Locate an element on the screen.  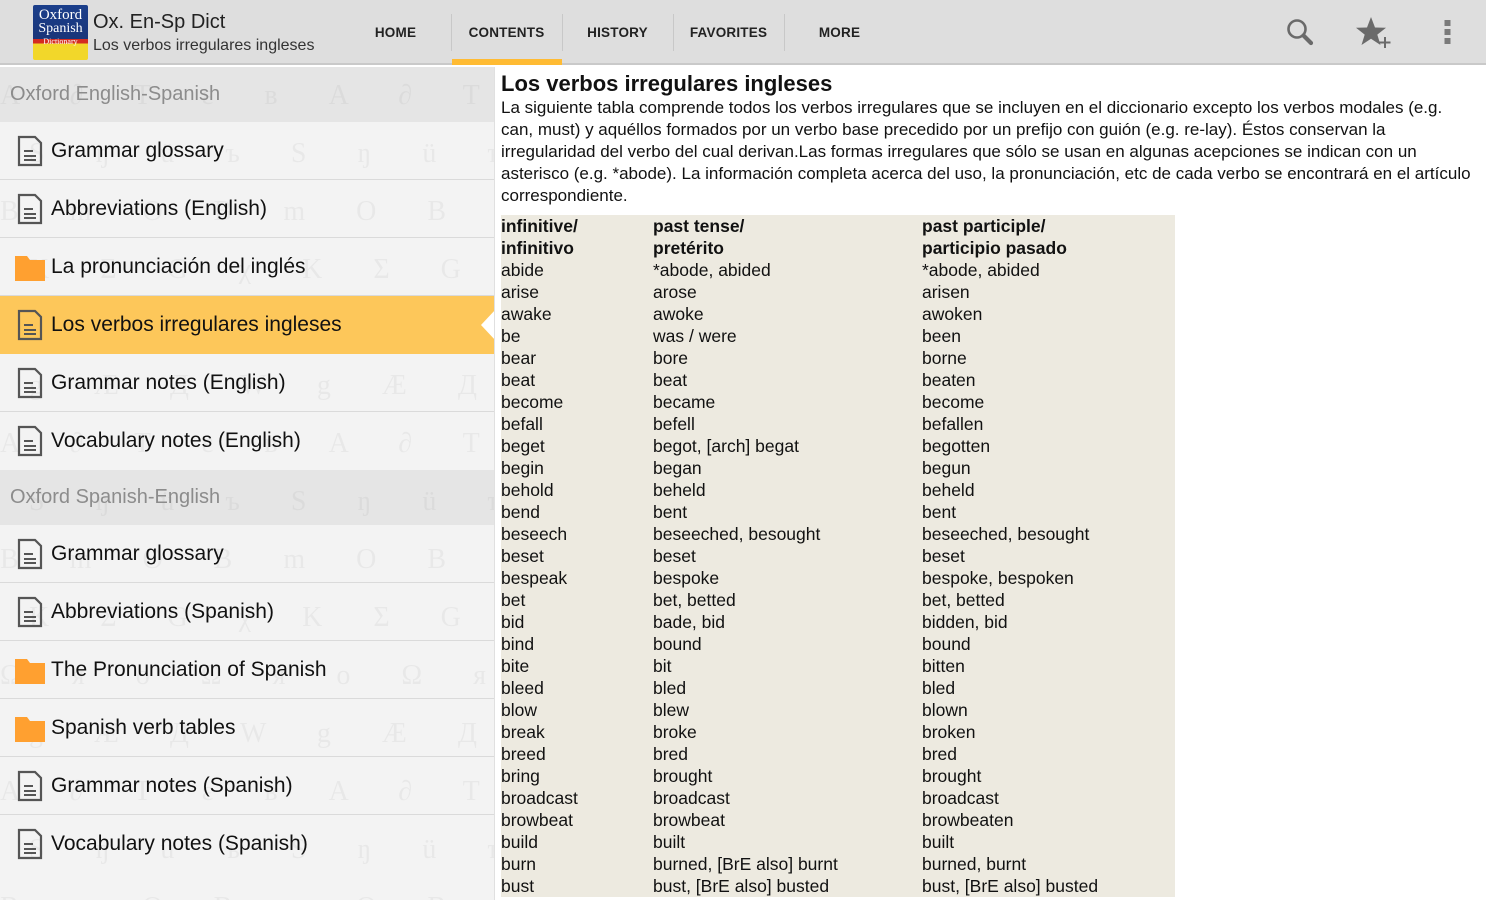
past-tense-cell: bred is located at coordinates (671, 754).